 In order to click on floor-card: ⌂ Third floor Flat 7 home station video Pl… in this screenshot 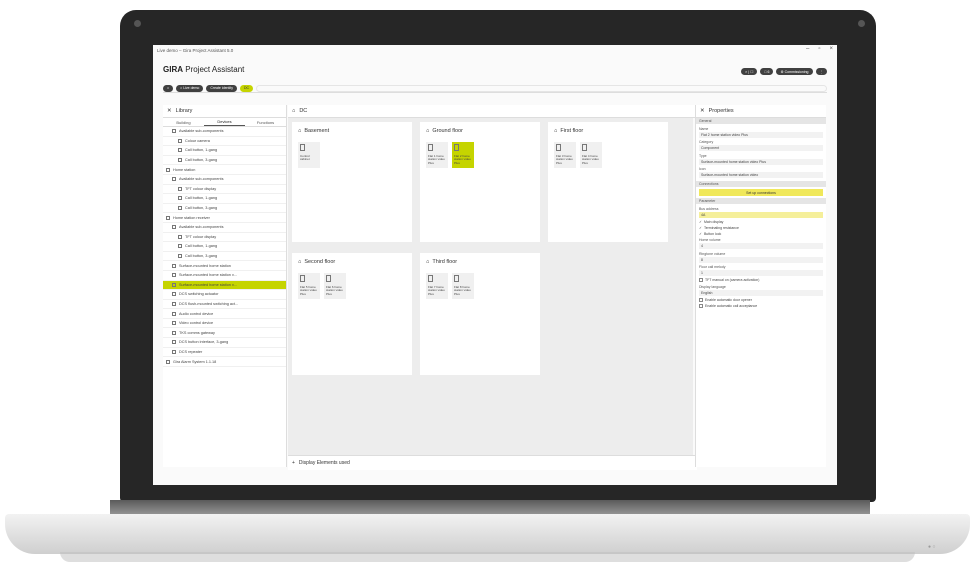, I will do `click(480, 314)`.